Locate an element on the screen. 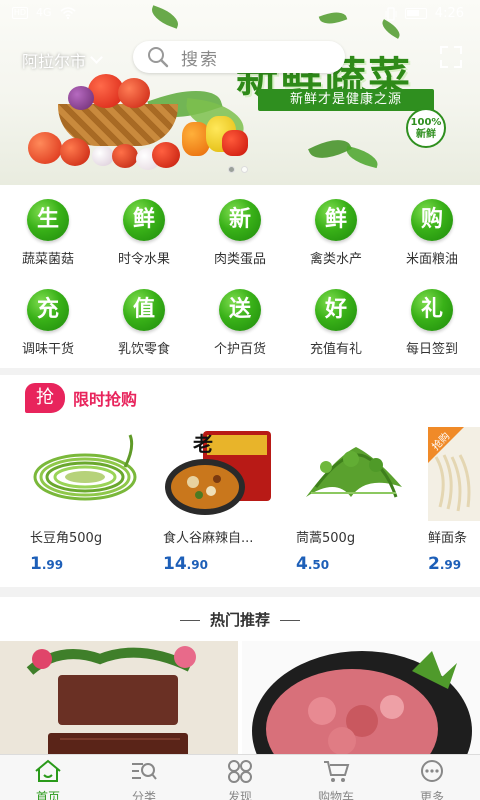  category-item: 值 乳饮零食 is located at coordinates (144, 323).